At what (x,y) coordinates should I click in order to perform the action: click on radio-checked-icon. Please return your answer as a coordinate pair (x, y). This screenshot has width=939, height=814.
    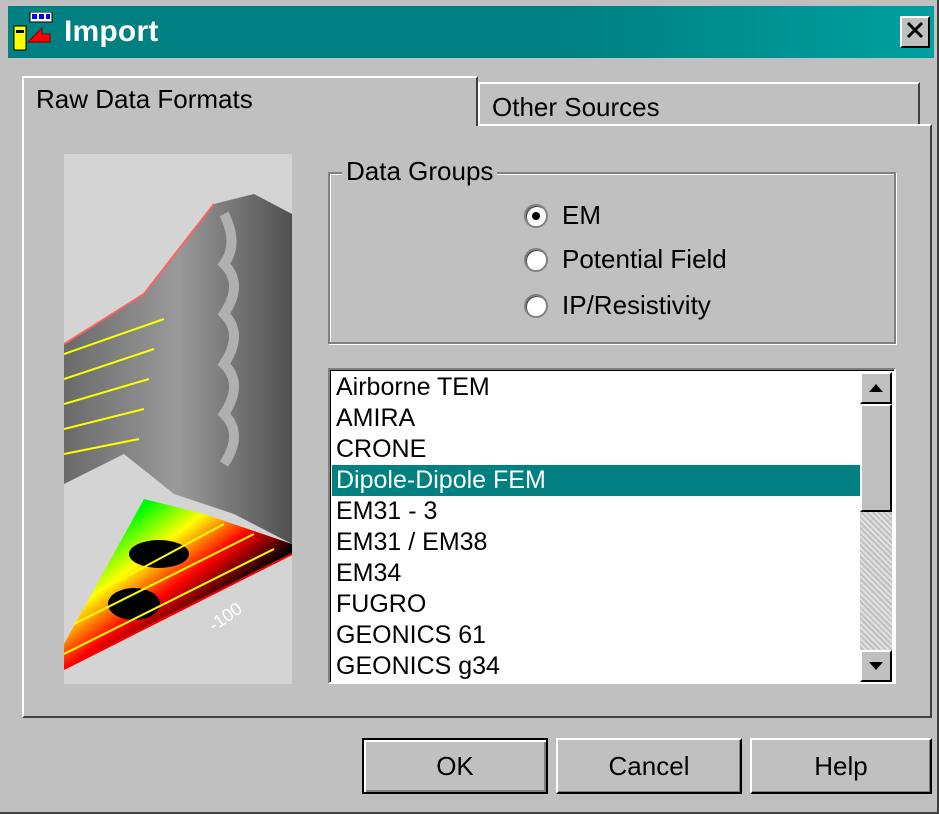
    Looking at the image, I should click on (536, 215).